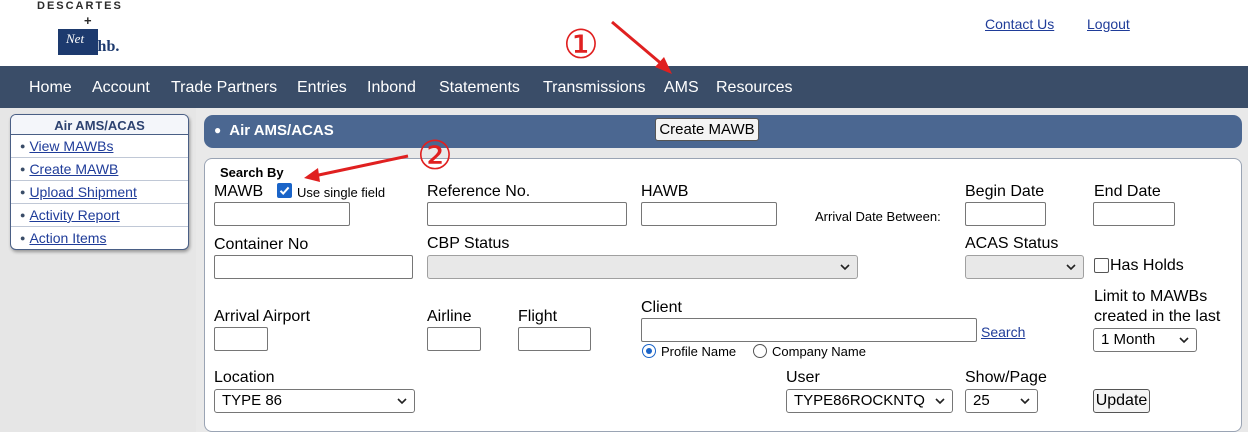 The image size is (1248, 432). What do you see at coordinates (981, 400) in the screenshot?
I see `show-page-value: 25` at bounding box center [981, 400].